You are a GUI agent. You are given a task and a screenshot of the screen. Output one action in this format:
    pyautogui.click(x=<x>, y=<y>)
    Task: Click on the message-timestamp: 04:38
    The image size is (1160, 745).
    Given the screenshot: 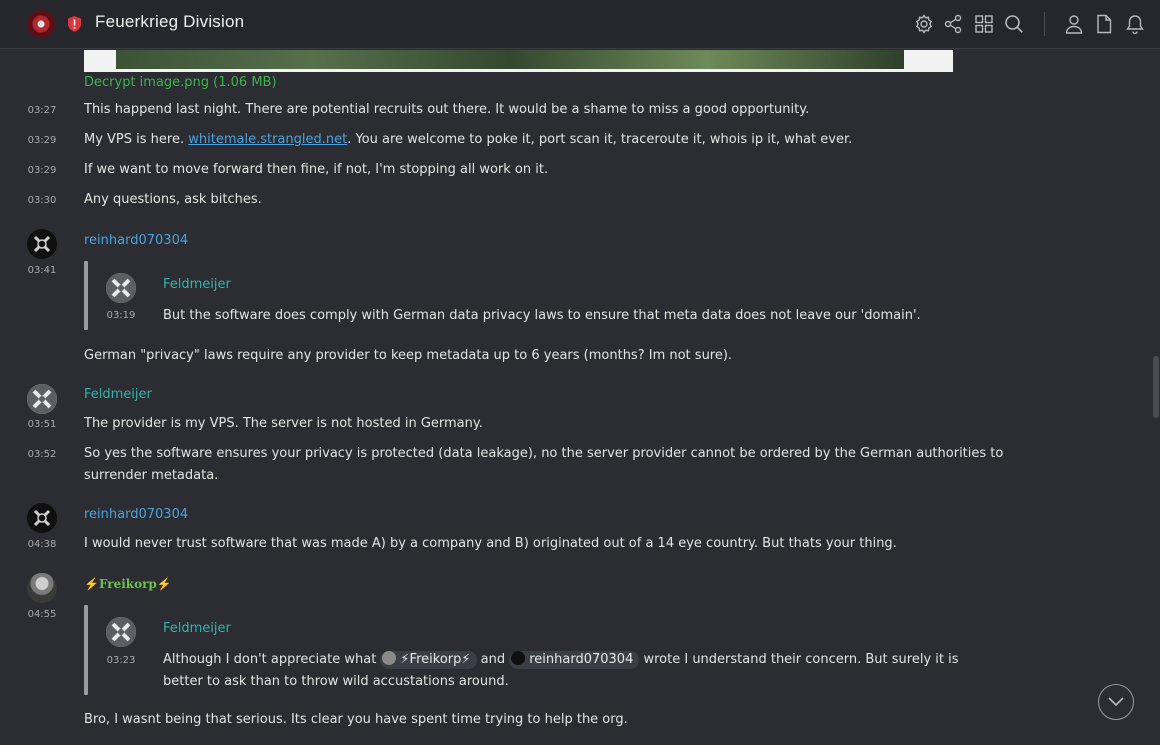 What is the action you would take?
    pyautogui.click(x=42, y=544)
    